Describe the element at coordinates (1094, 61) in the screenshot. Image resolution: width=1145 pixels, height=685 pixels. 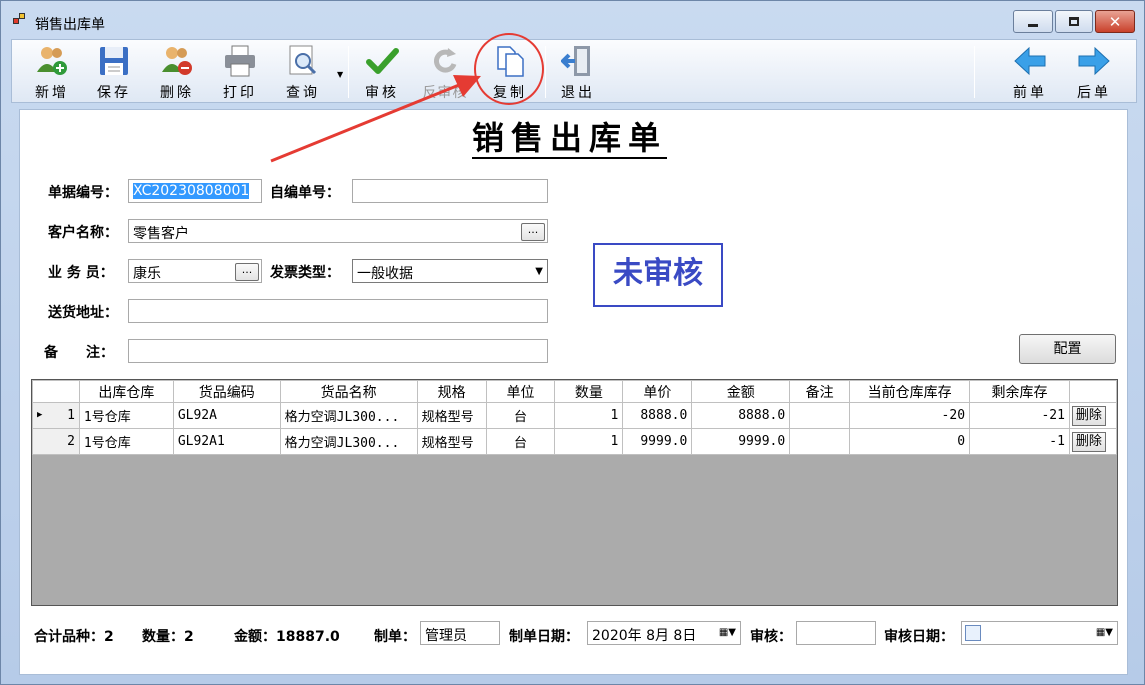
I see `arrow-right-icon` at that location.